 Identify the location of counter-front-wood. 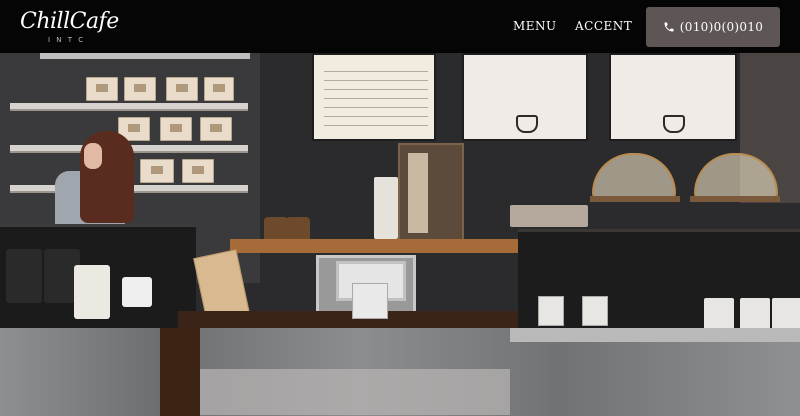
(180, 372).